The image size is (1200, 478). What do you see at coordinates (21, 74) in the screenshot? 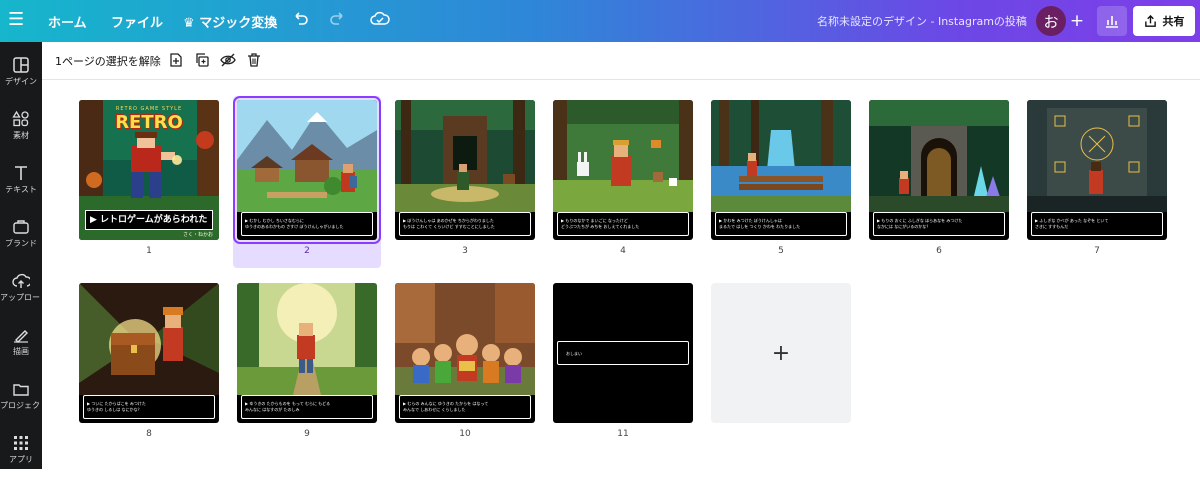
I see `rail-item-design: デザイン` at bounding box center [21, 74].